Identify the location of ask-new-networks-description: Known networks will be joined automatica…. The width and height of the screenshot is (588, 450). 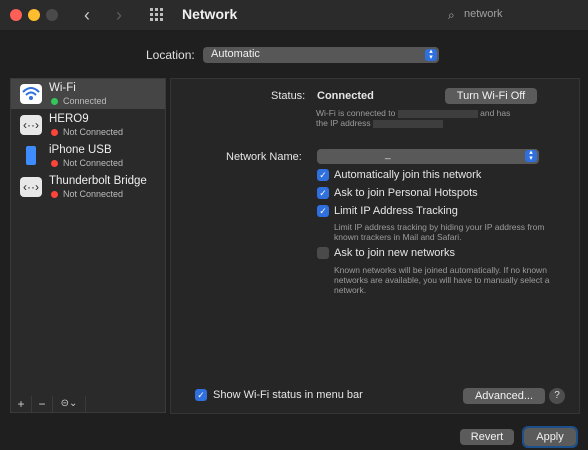
(442, 280).